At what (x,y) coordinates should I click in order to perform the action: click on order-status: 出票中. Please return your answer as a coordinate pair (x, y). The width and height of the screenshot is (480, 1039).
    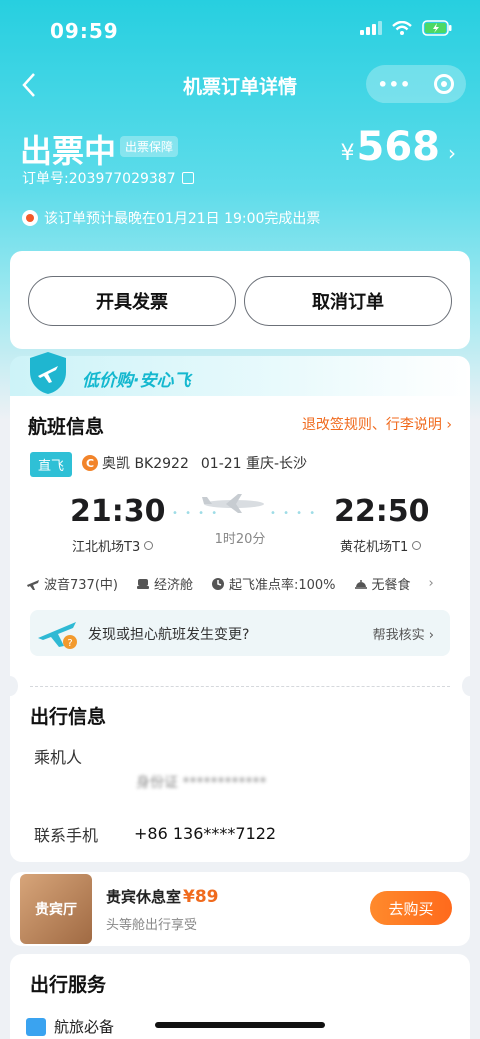
    Looking at the image, I should click on (68, 151).